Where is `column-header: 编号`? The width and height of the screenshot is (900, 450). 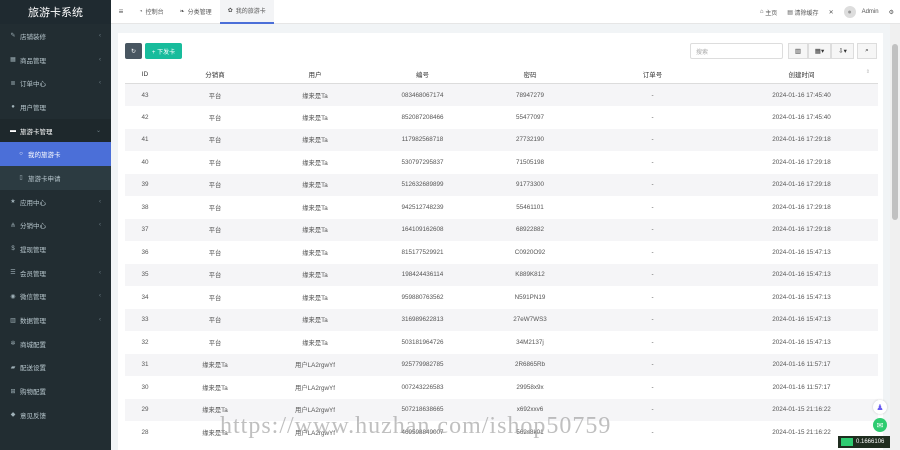
column-header: 编号 is located at coordinates (422, 74).